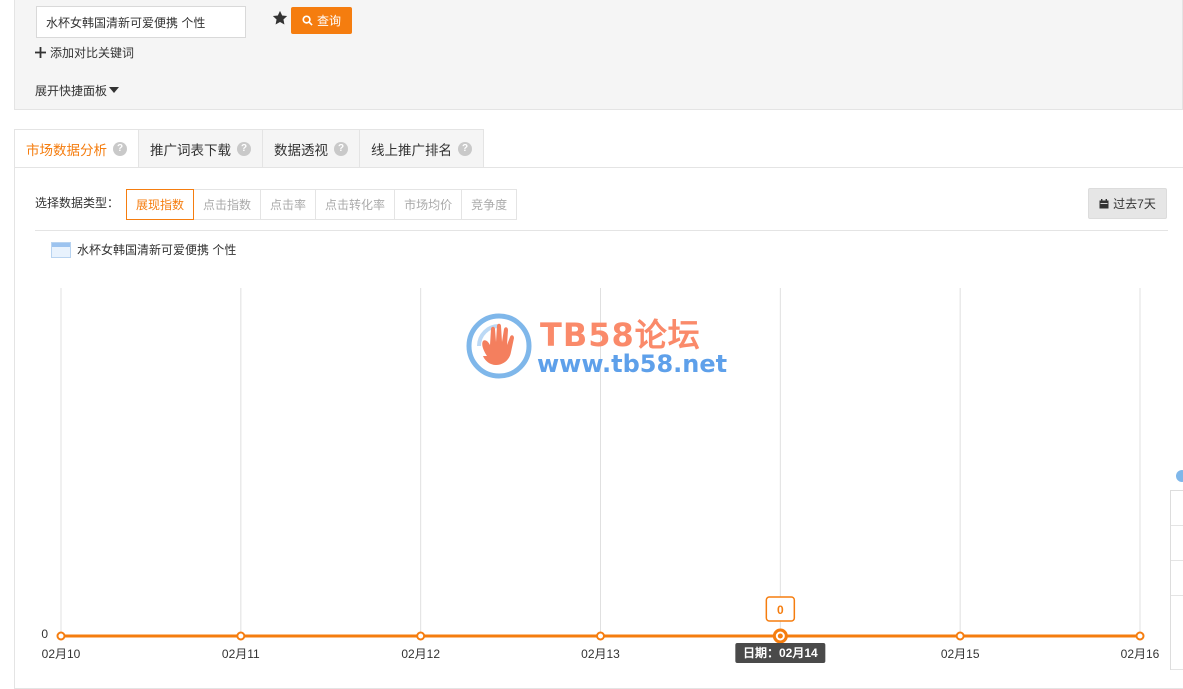  What do you see at coordinates (1134, 204) in the screenshot?
I see `date-range-label: 过去7天` at bounding box center [1134, 204].